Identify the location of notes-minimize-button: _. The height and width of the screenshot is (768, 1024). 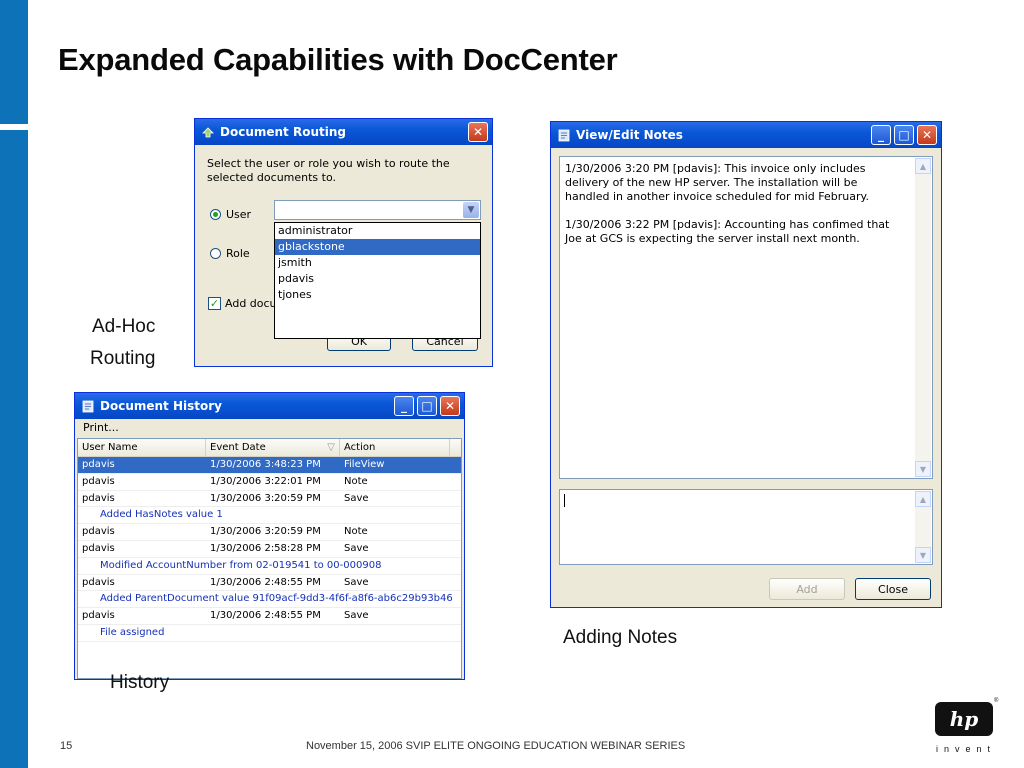
(881, 135).